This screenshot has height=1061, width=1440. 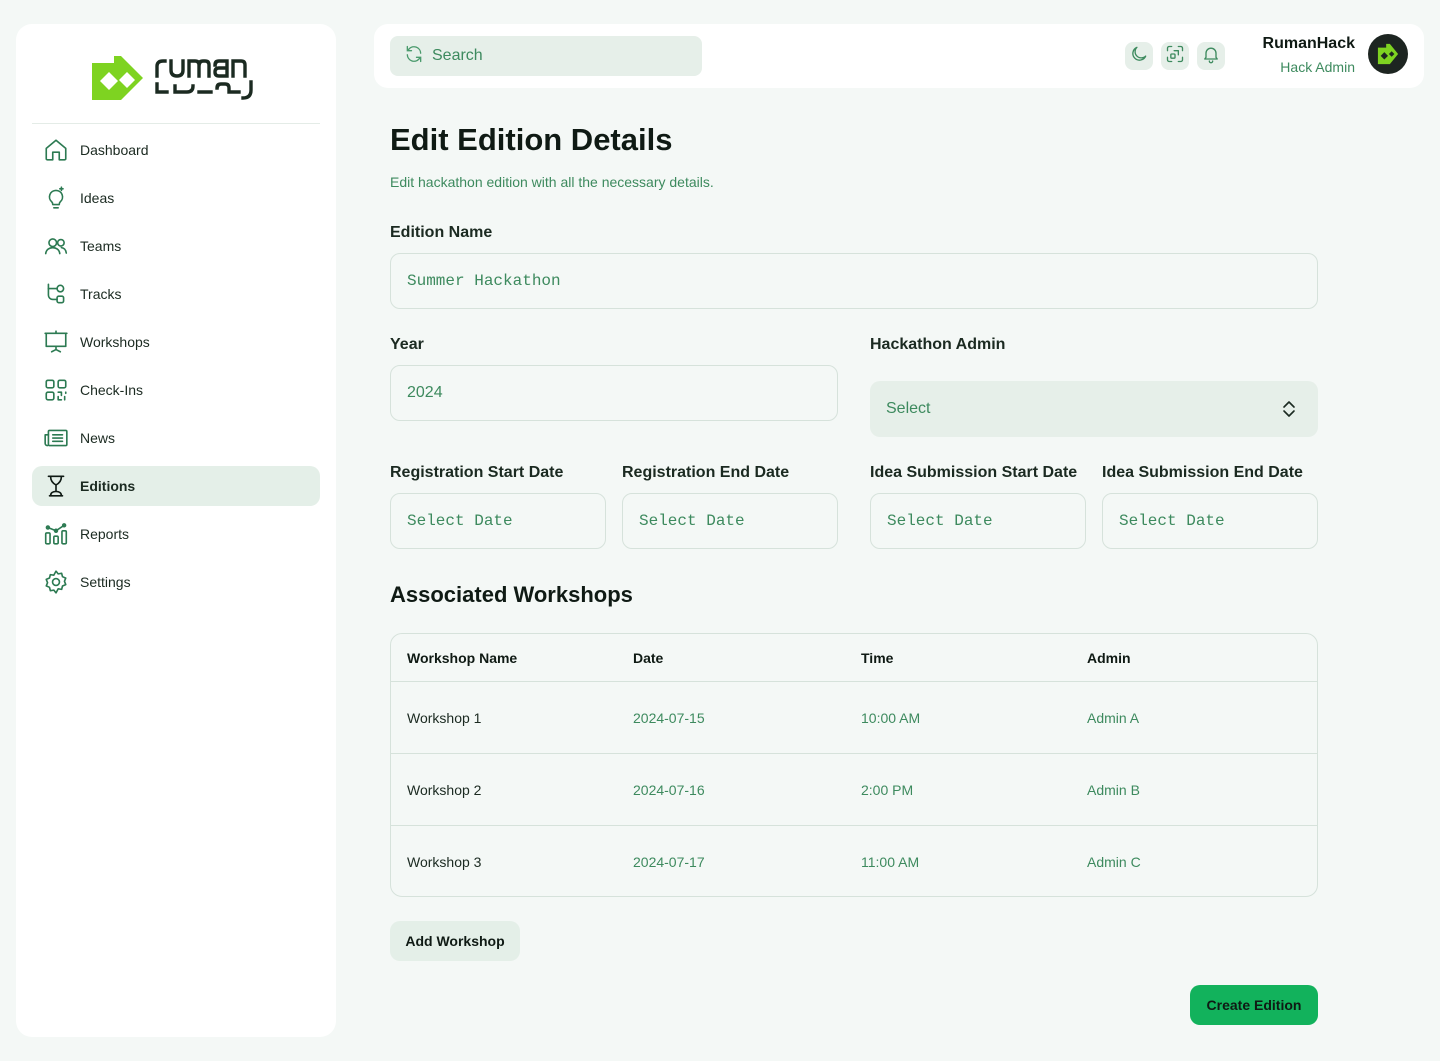 What do you see at coordinates (56, 342) in the screenshot?
I see `presentation-icon` at bounding box center [56, 342].